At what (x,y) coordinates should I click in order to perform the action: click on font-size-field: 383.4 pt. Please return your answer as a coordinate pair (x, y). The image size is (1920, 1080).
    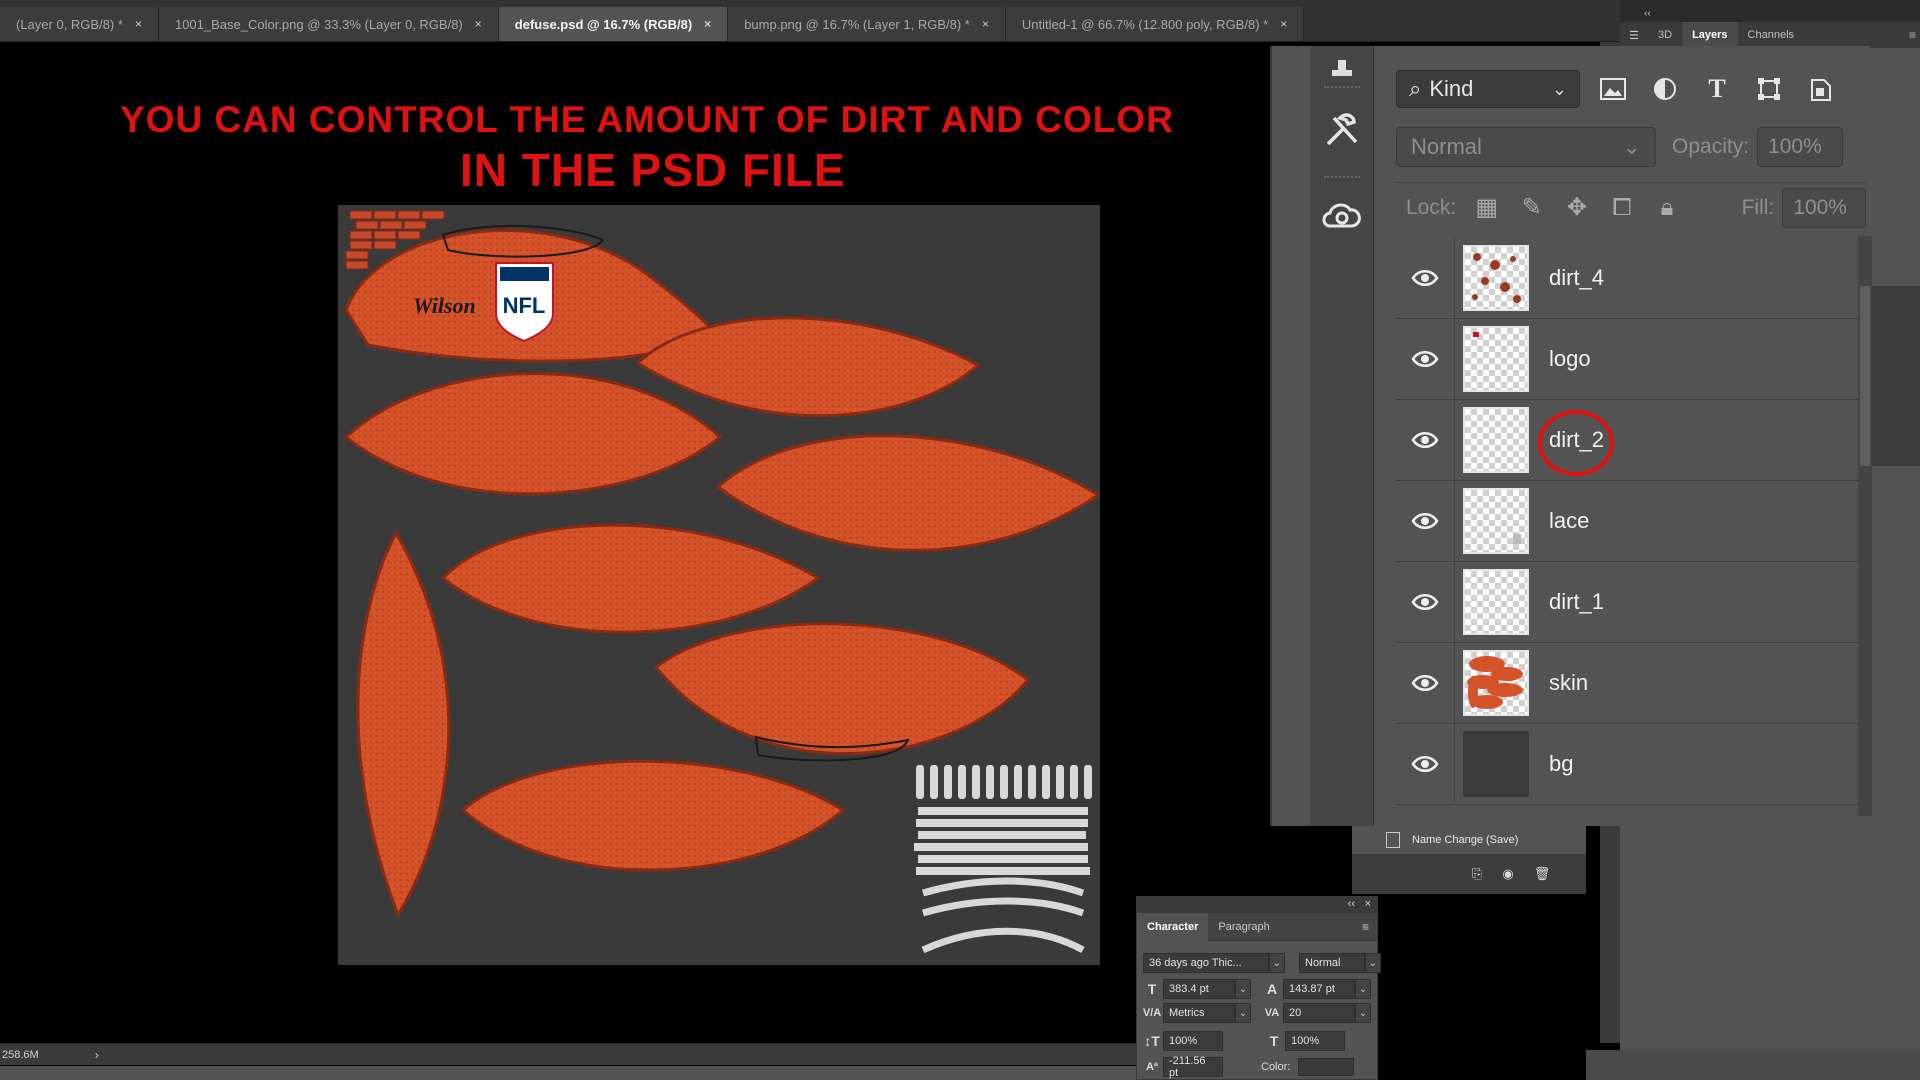
    Looking at the image, I should click on (1199, 989).